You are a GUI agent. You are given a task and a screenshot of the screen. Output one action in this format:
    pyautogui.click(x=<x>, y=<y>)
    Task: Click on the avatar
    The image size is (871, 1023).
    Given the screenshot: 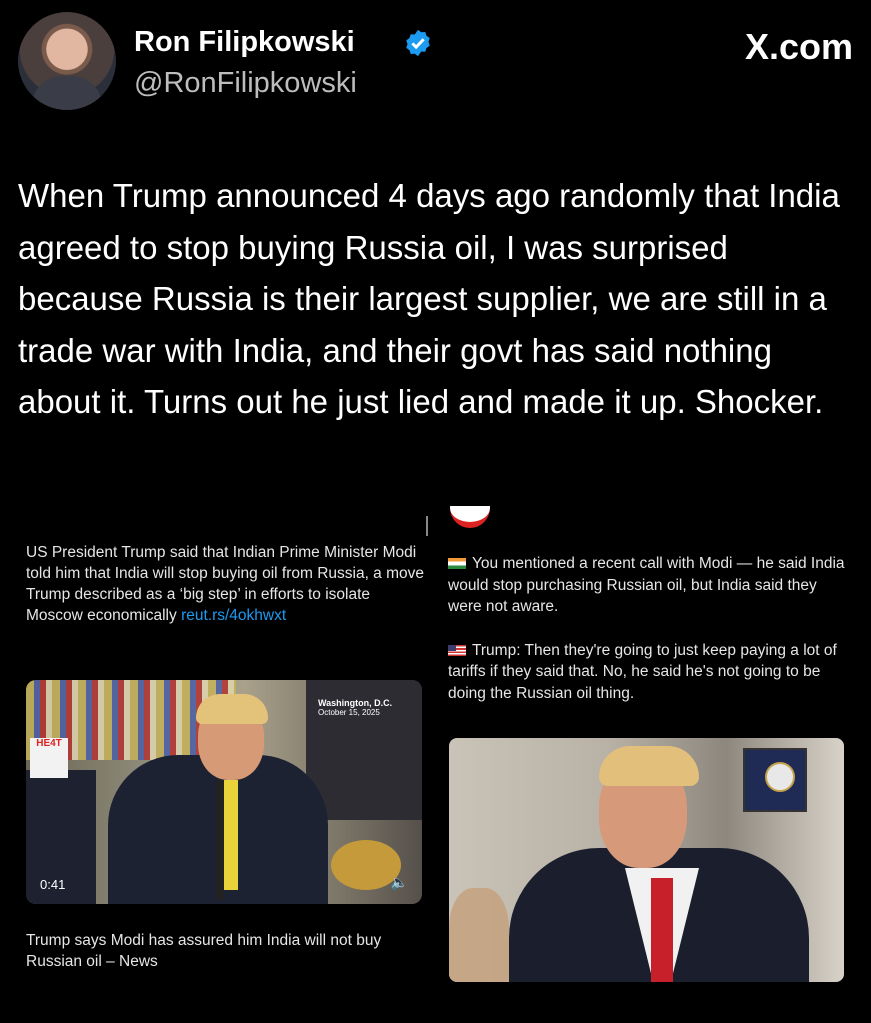 What is the action you would take?
    pyautogui.click(x=67, y=61)
    